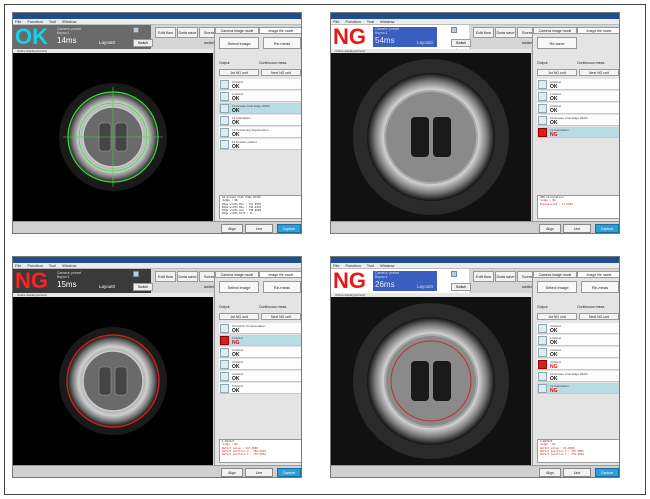 This screenshot has height=499, width=650. Describe the element at coordinates (260, 364) in the screenshot. I see `tool-list-item: 3.Defect OK` at that location.